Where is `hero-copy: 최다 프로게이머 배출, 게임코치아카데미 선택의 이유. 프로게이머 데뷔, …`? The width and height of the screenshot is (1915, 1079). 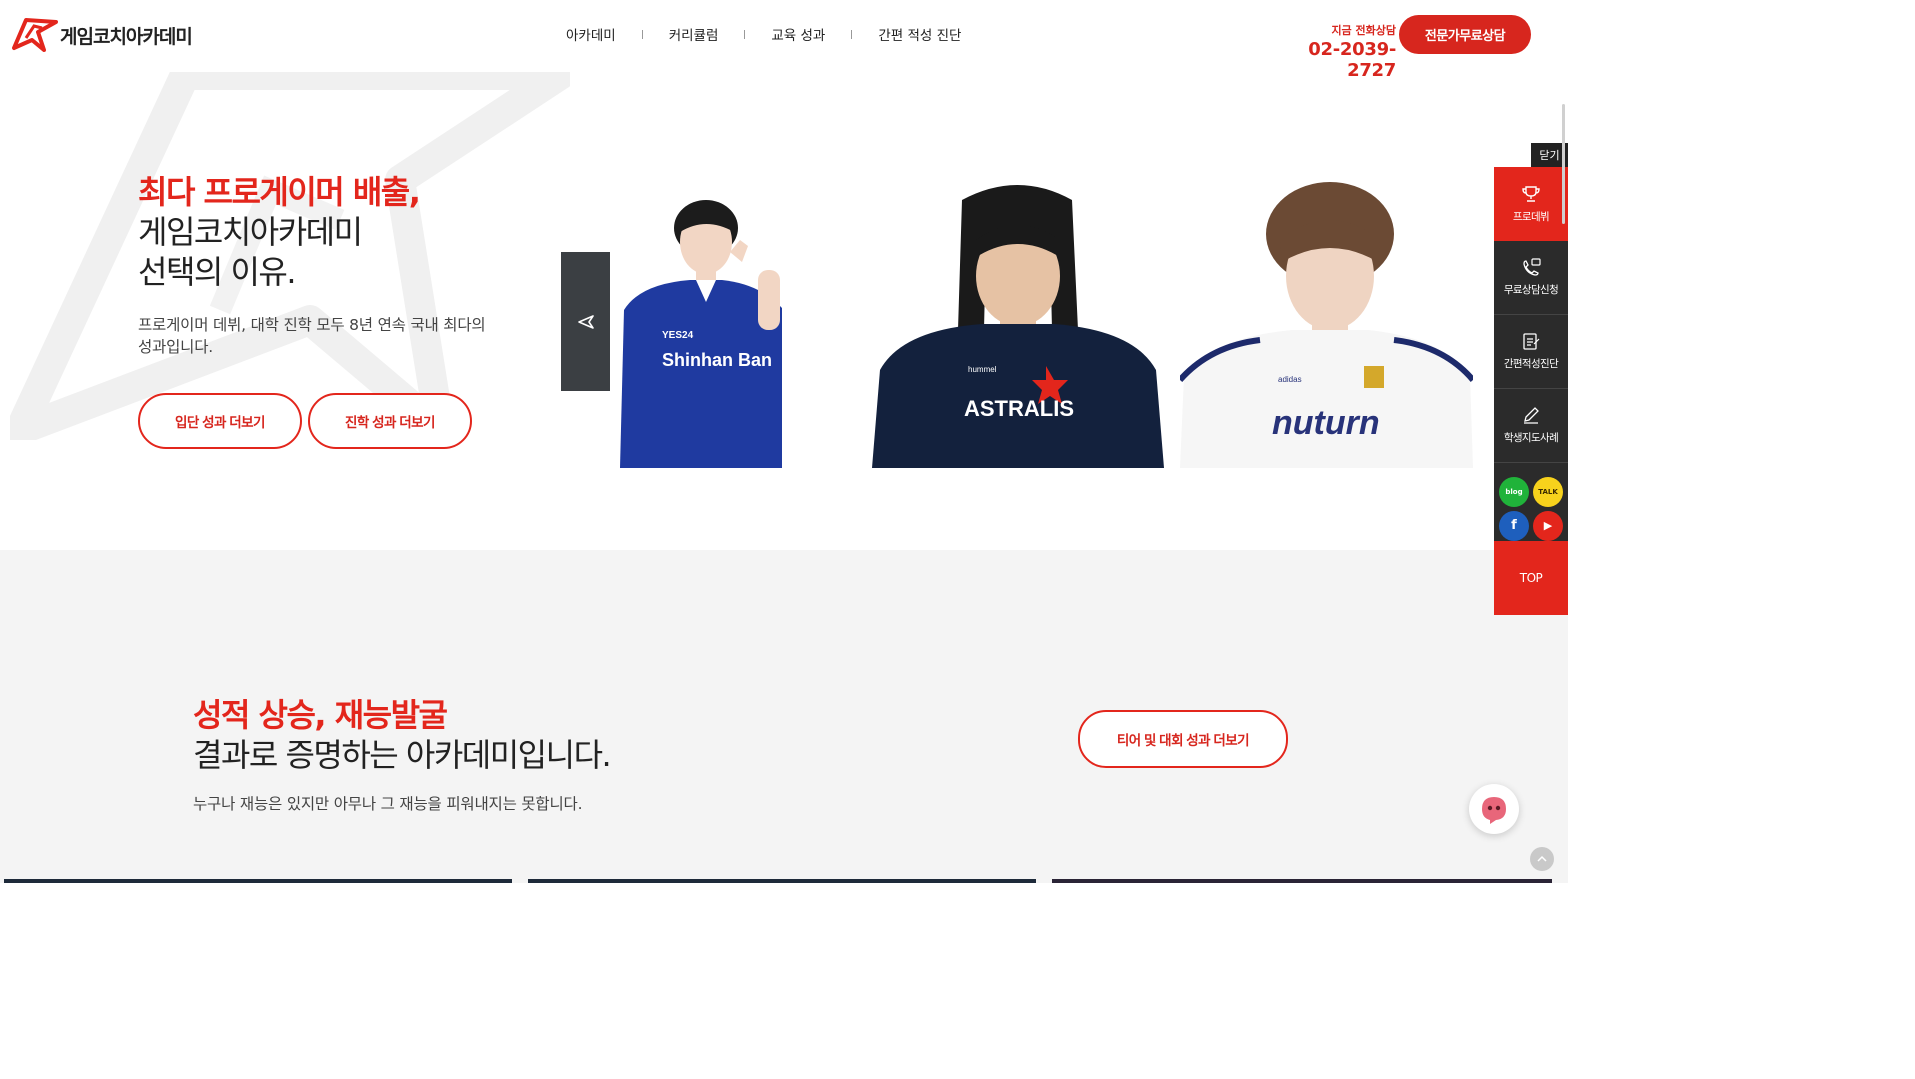 hero-copy: 최다 프로게이머 배출, 게임코치아카데미 선택의 이유. 프로게이머 데뷔, … is located at coordinates (318, 265).